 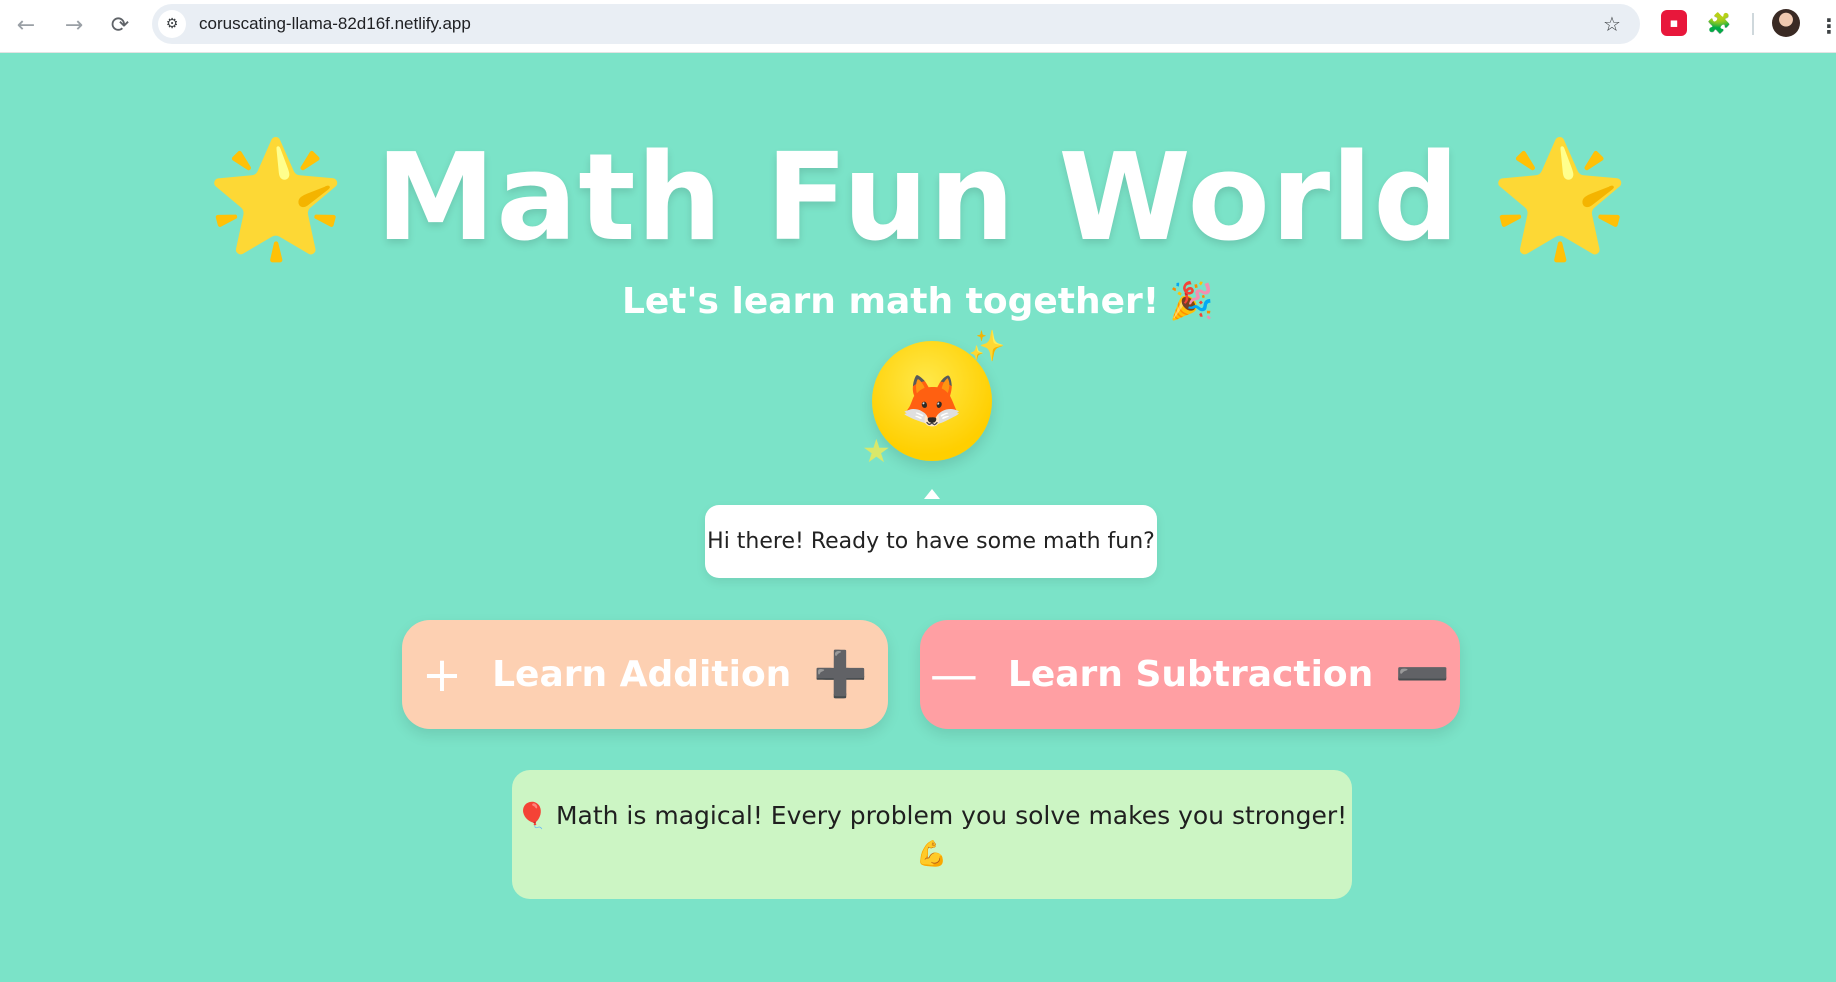 I want to click on speech-bubble-pointer, so click(x=932, y=494).